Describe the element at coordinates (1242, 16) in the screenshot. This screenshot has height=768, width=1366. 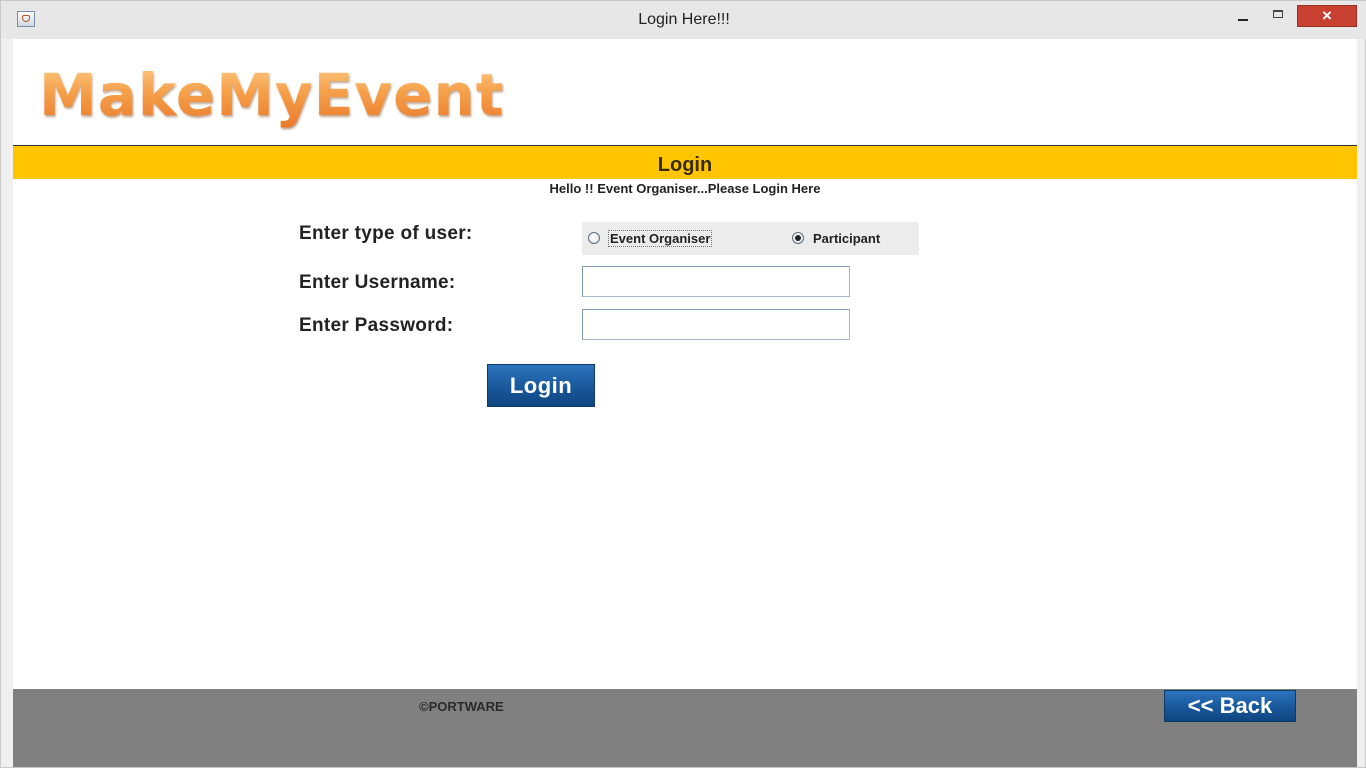
I see `minimize-button` at that location.